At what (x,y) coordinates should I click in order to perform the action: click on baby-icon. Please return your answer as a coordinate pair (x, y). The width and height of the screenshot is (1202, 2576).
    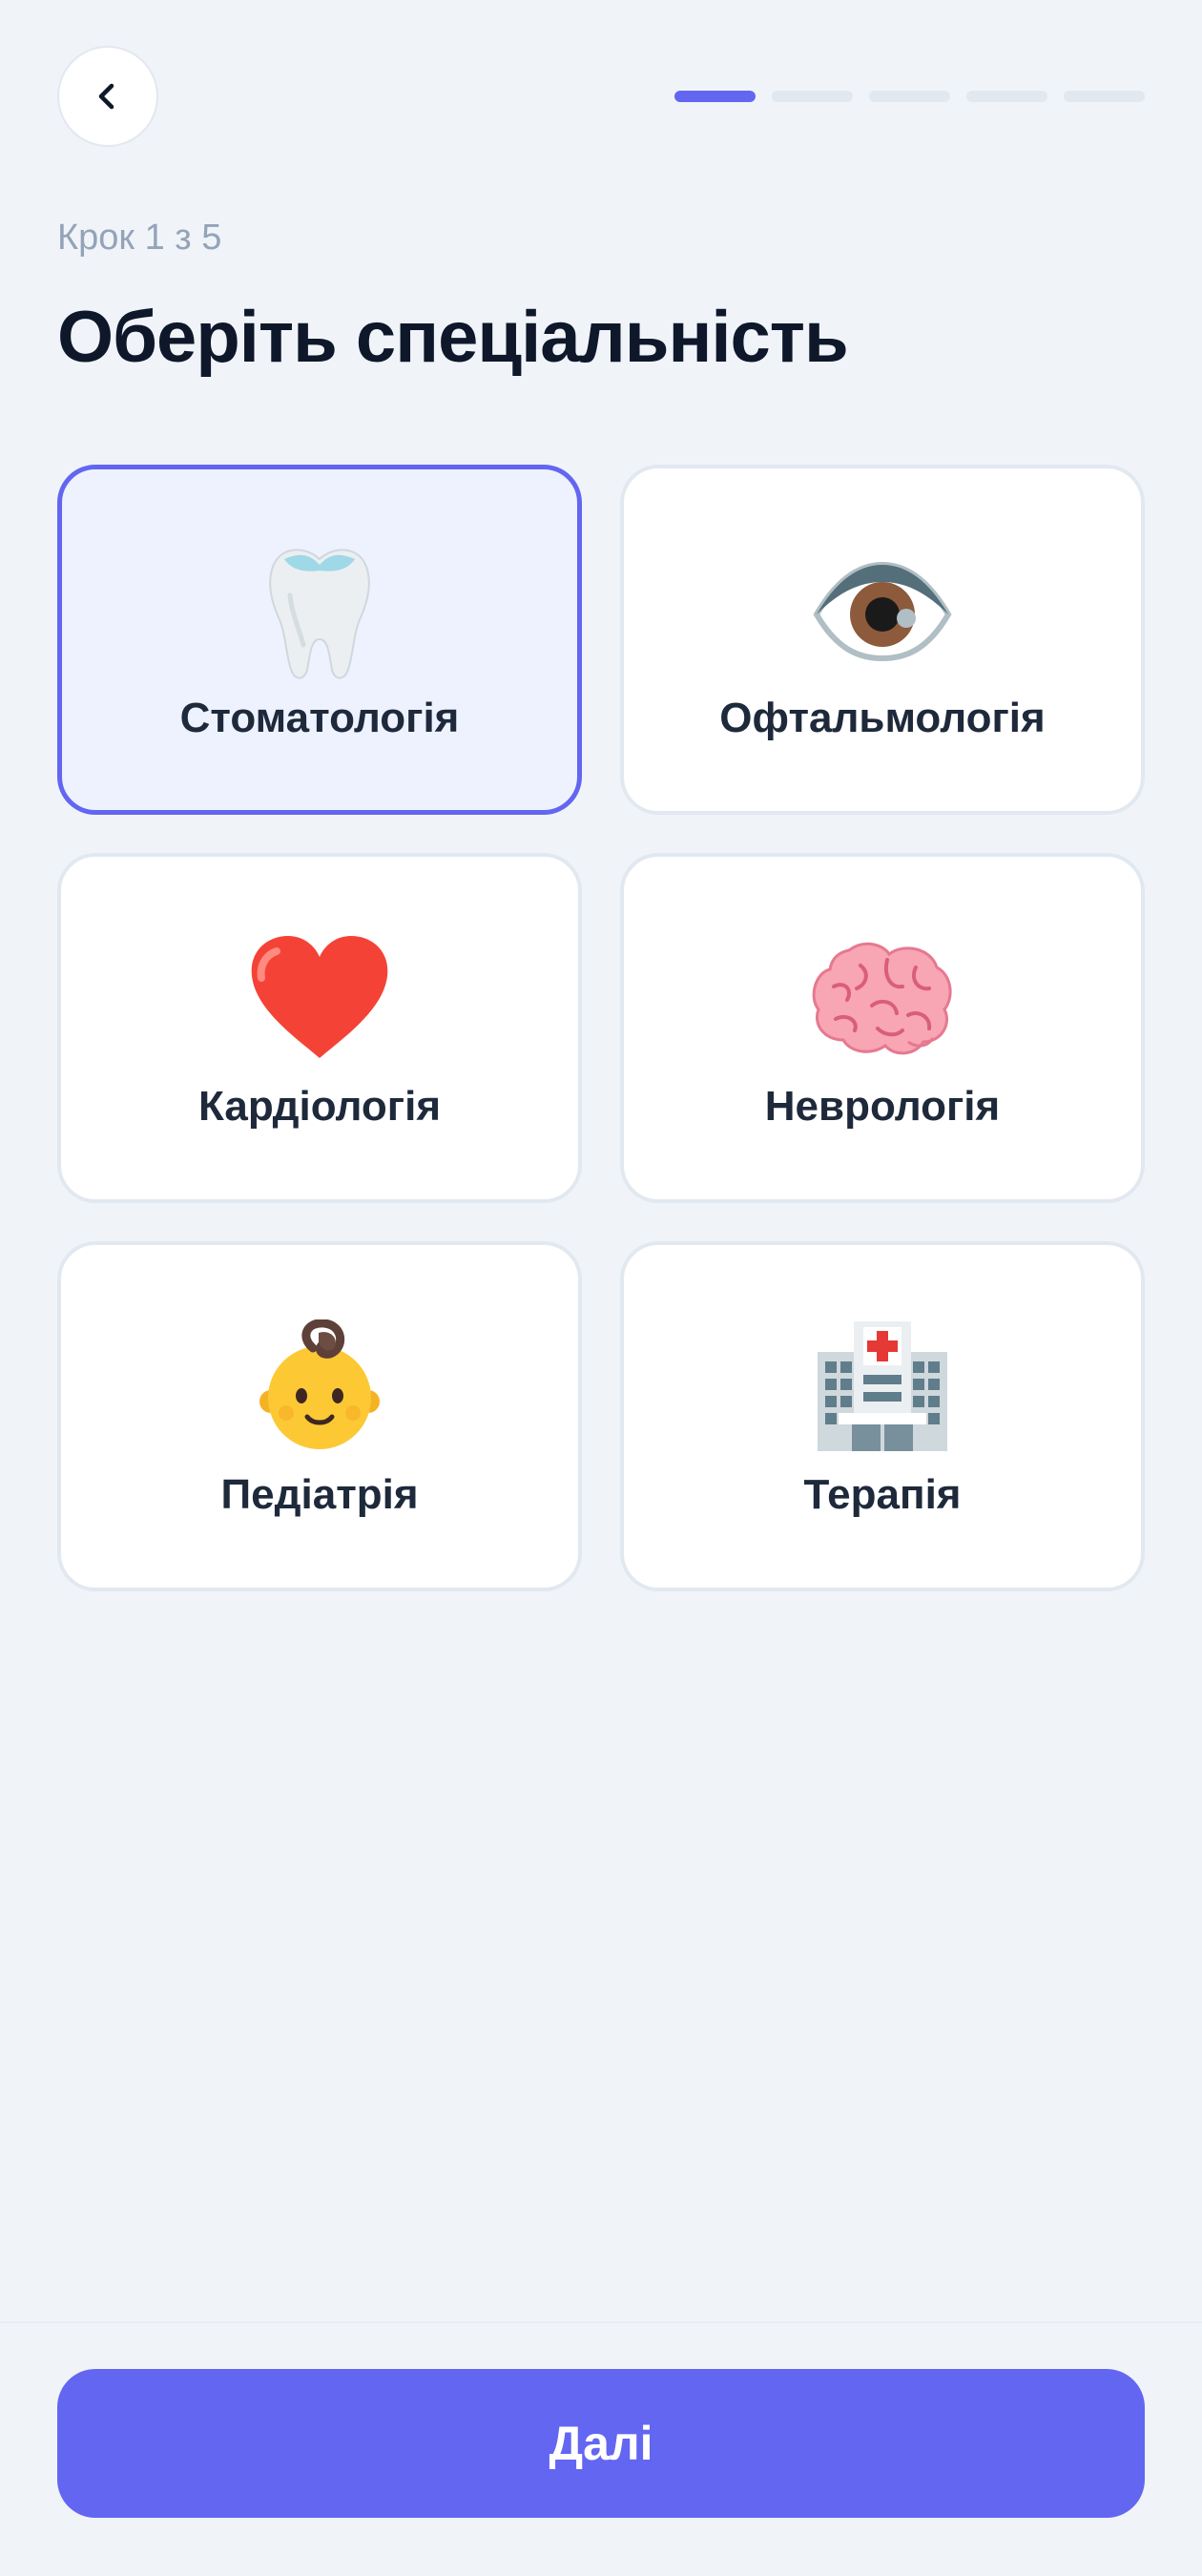
    Looking at the image, I should click on (319, 1386).